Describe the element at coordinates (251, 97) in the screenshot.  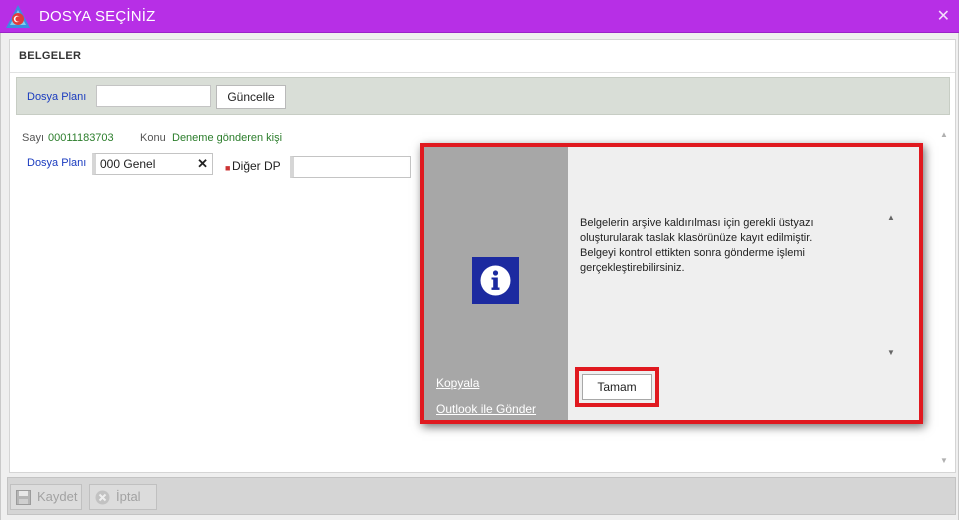
I see `guncelle-button: Güncelle` at that location.